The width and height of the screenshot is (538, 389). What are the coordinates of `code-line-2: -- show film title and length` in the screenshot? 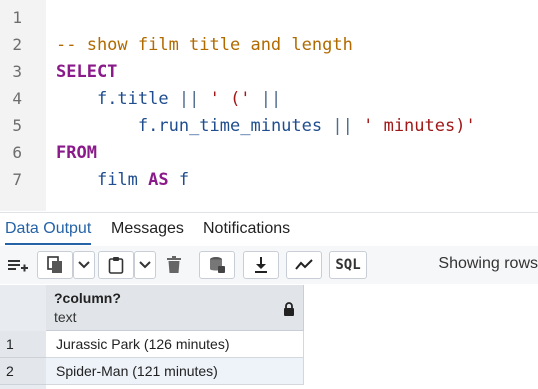 It's located at (204, 45).